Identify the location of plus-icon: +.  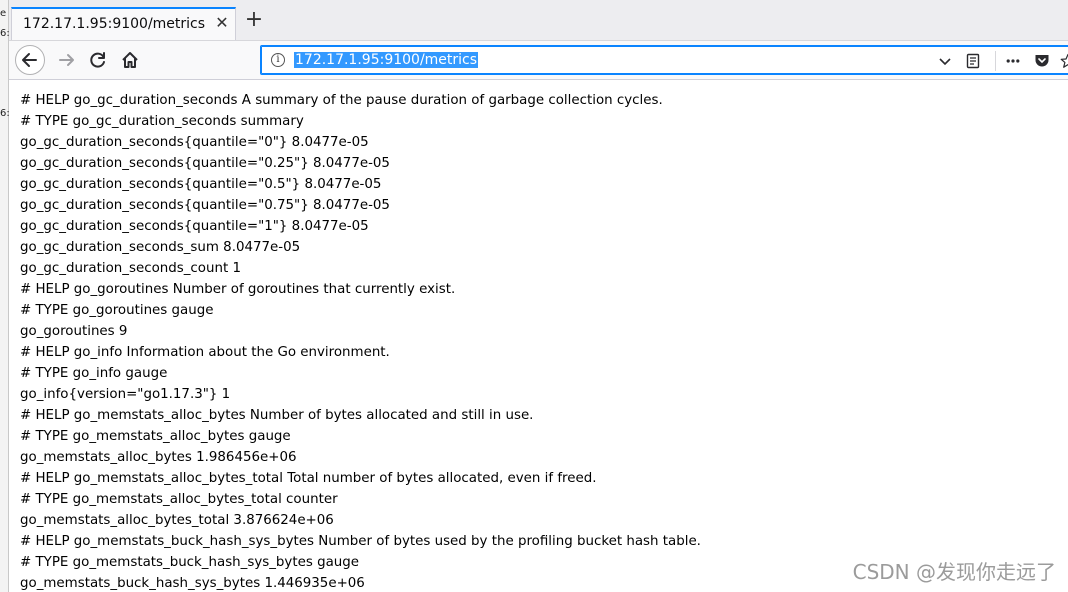
(254, 19).